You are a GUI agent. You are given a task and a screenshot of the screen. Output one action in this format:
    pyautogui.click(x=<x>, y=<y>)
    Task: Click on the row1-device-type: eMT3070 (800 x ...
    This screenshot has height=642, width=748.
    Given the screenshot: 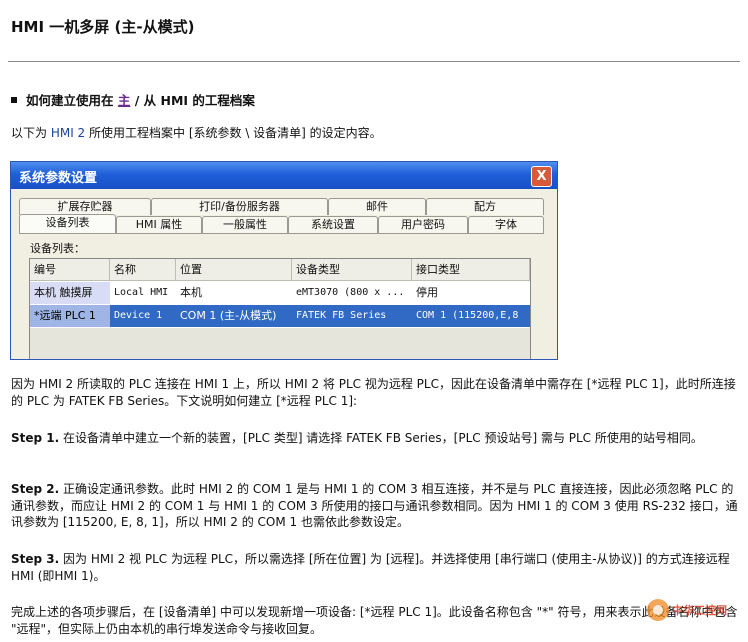 What is the action you would take?
    pyautogui.click(x=350, y=292)
    